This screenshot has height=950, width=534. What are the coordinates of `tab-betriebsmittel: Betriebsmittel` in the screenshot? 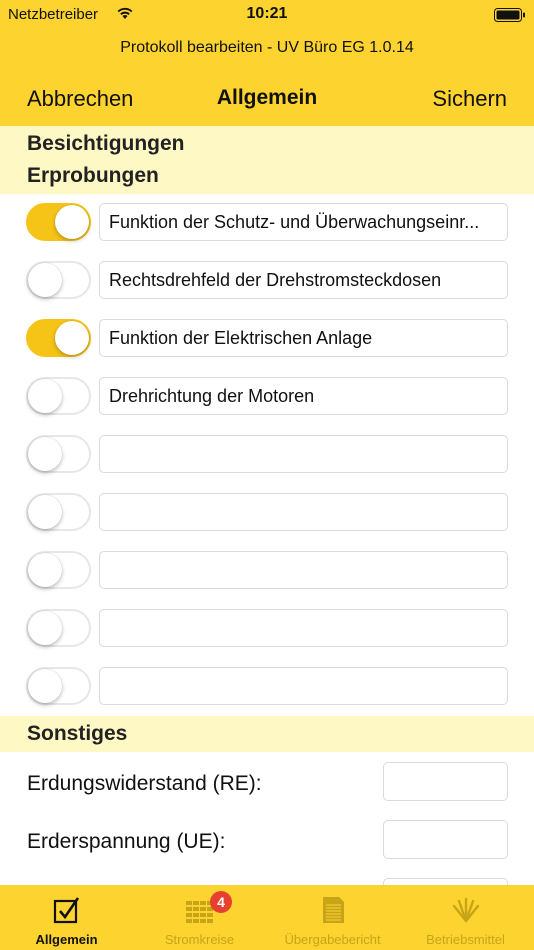 It's located at (465, 917).